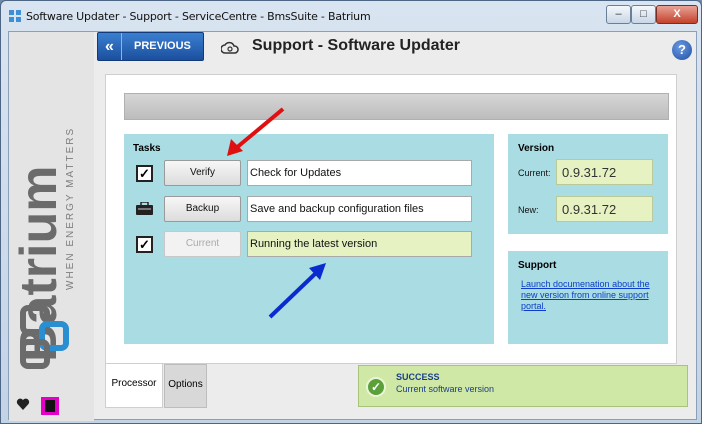 This screenshot has width=702, height=424. Describe the element at coordinates (256, 131) in the screenshot. I see `red-annotation-arrow` at that location.